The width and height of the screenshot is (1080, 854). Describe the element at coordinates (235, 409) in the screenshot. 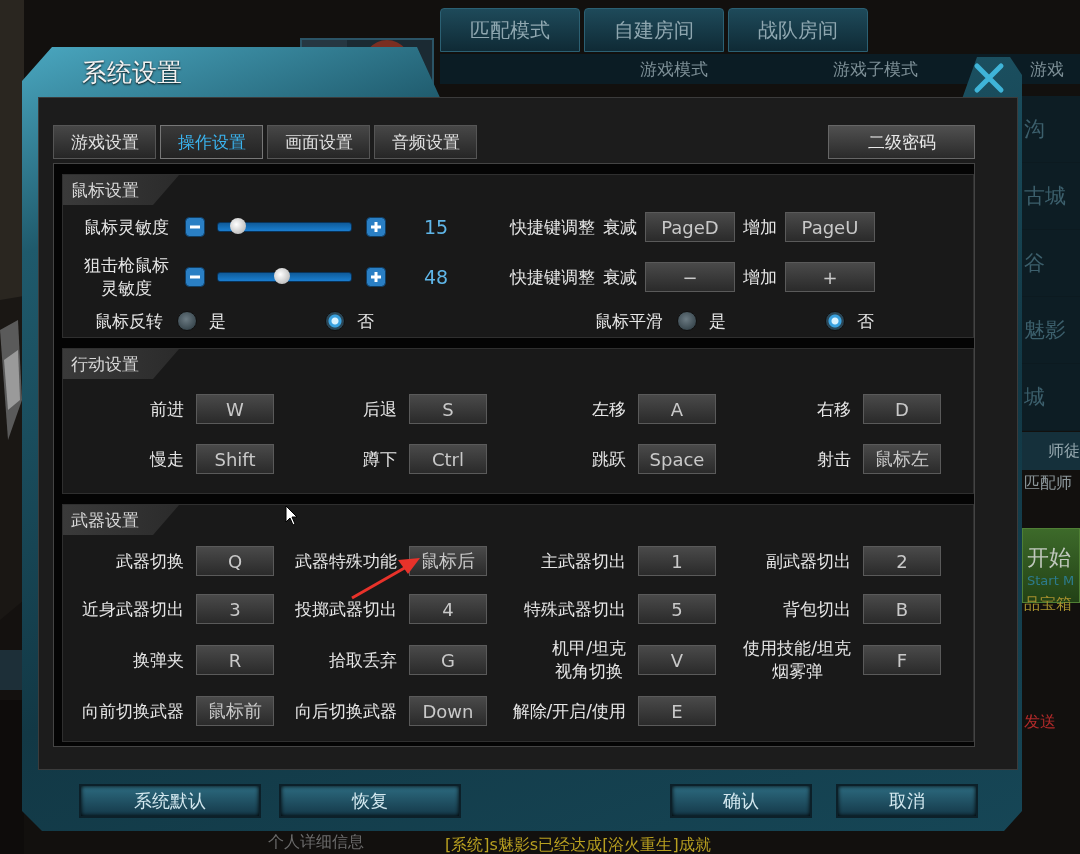

I see `key-binding-field: W` at that location.